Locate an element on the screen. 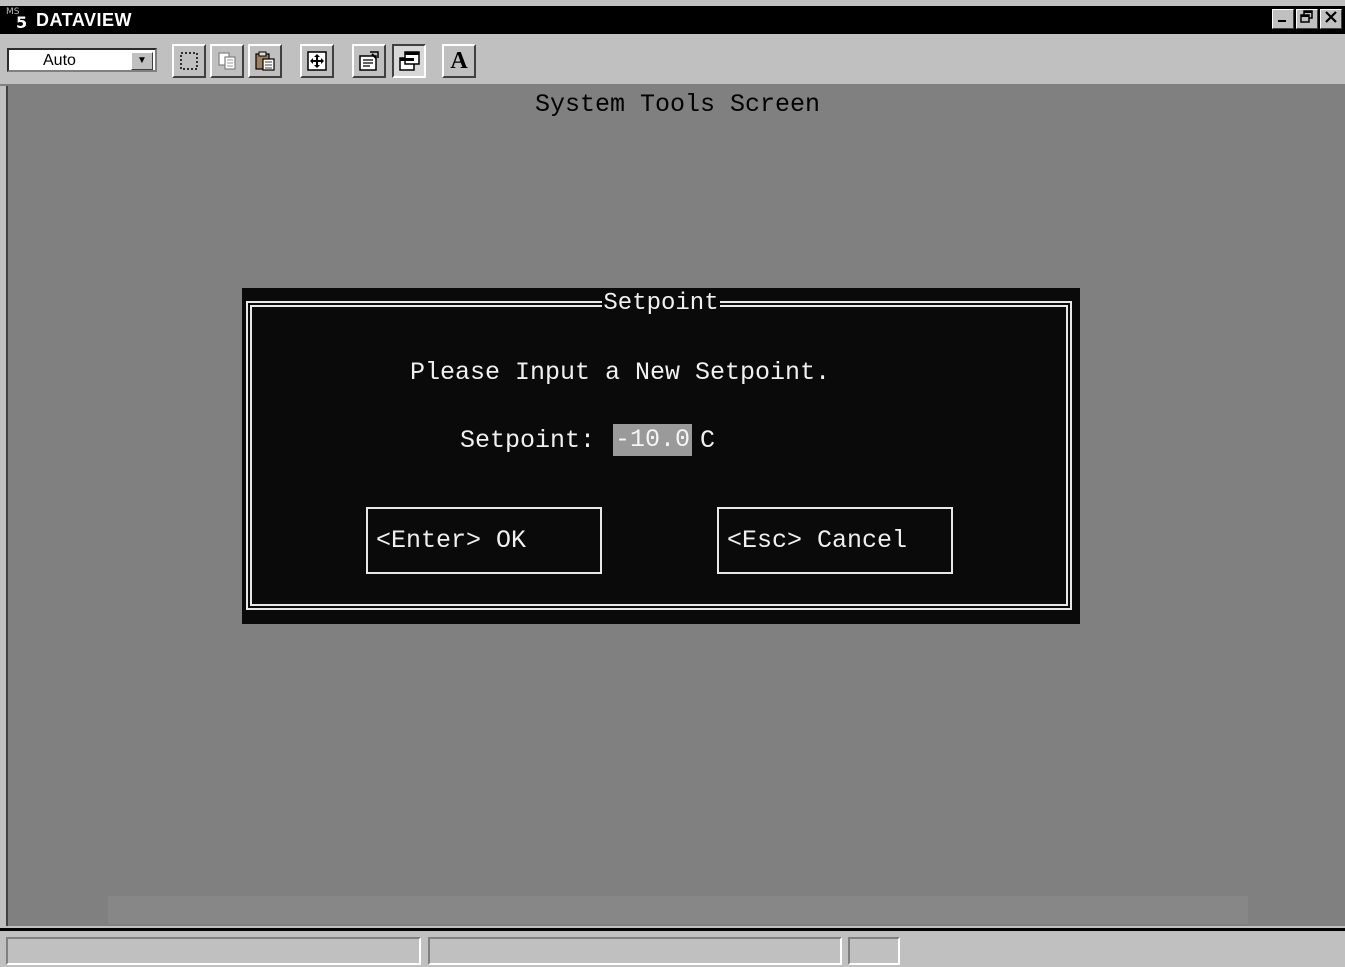  fullscreen-icon is located at coordinates (317, 61).